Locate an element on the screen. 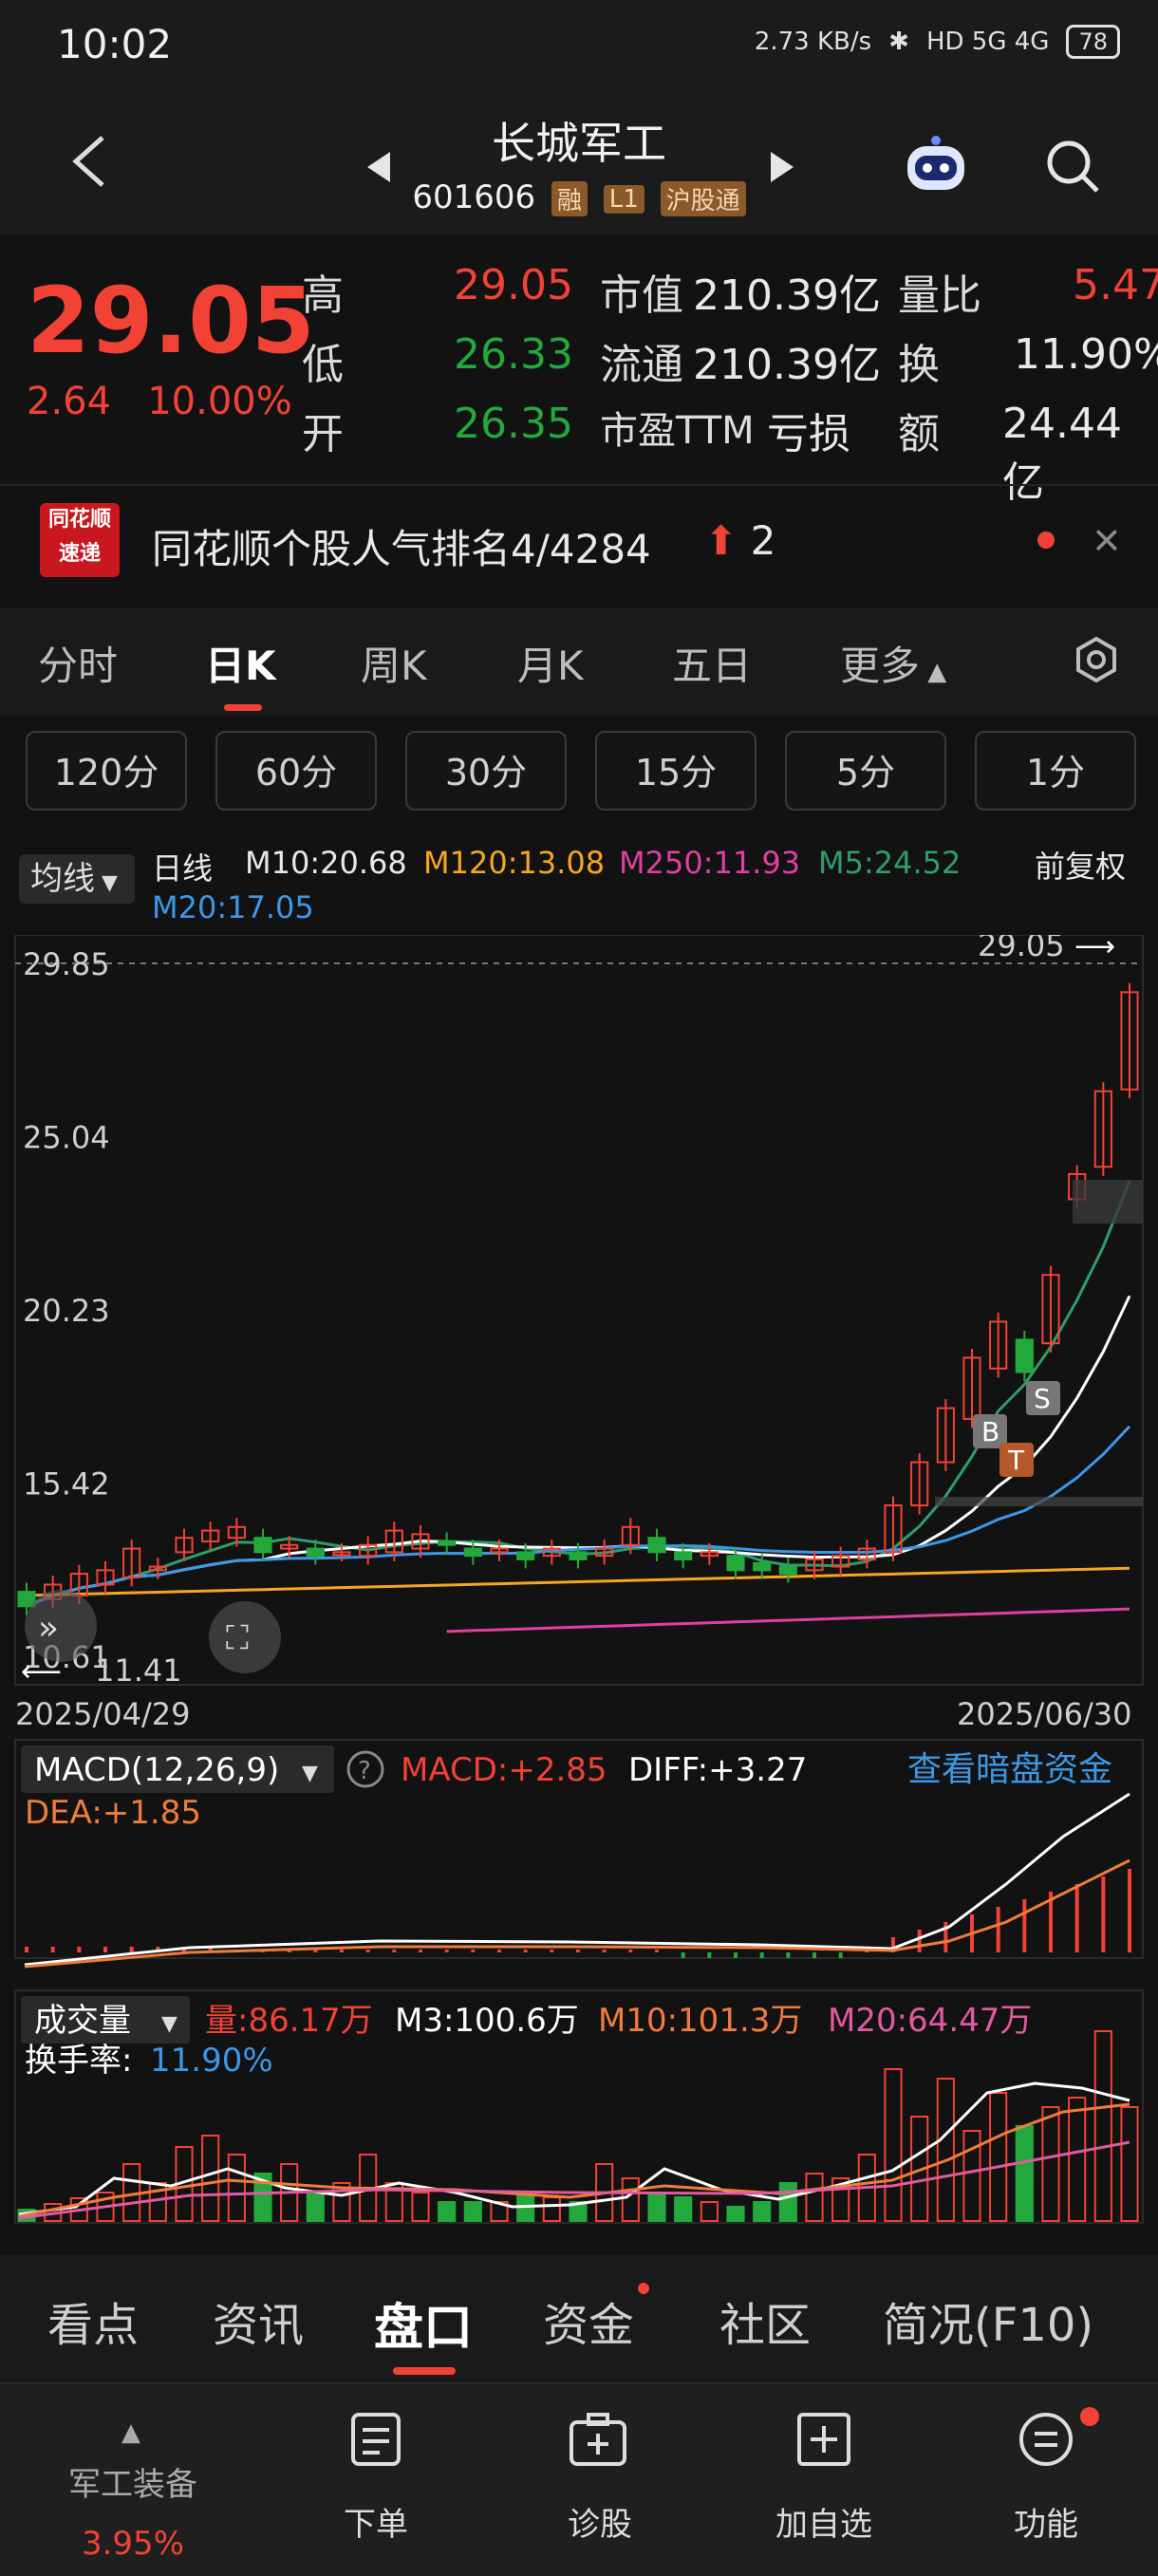  float-label: 流通 is located at coordinates (641, 365).